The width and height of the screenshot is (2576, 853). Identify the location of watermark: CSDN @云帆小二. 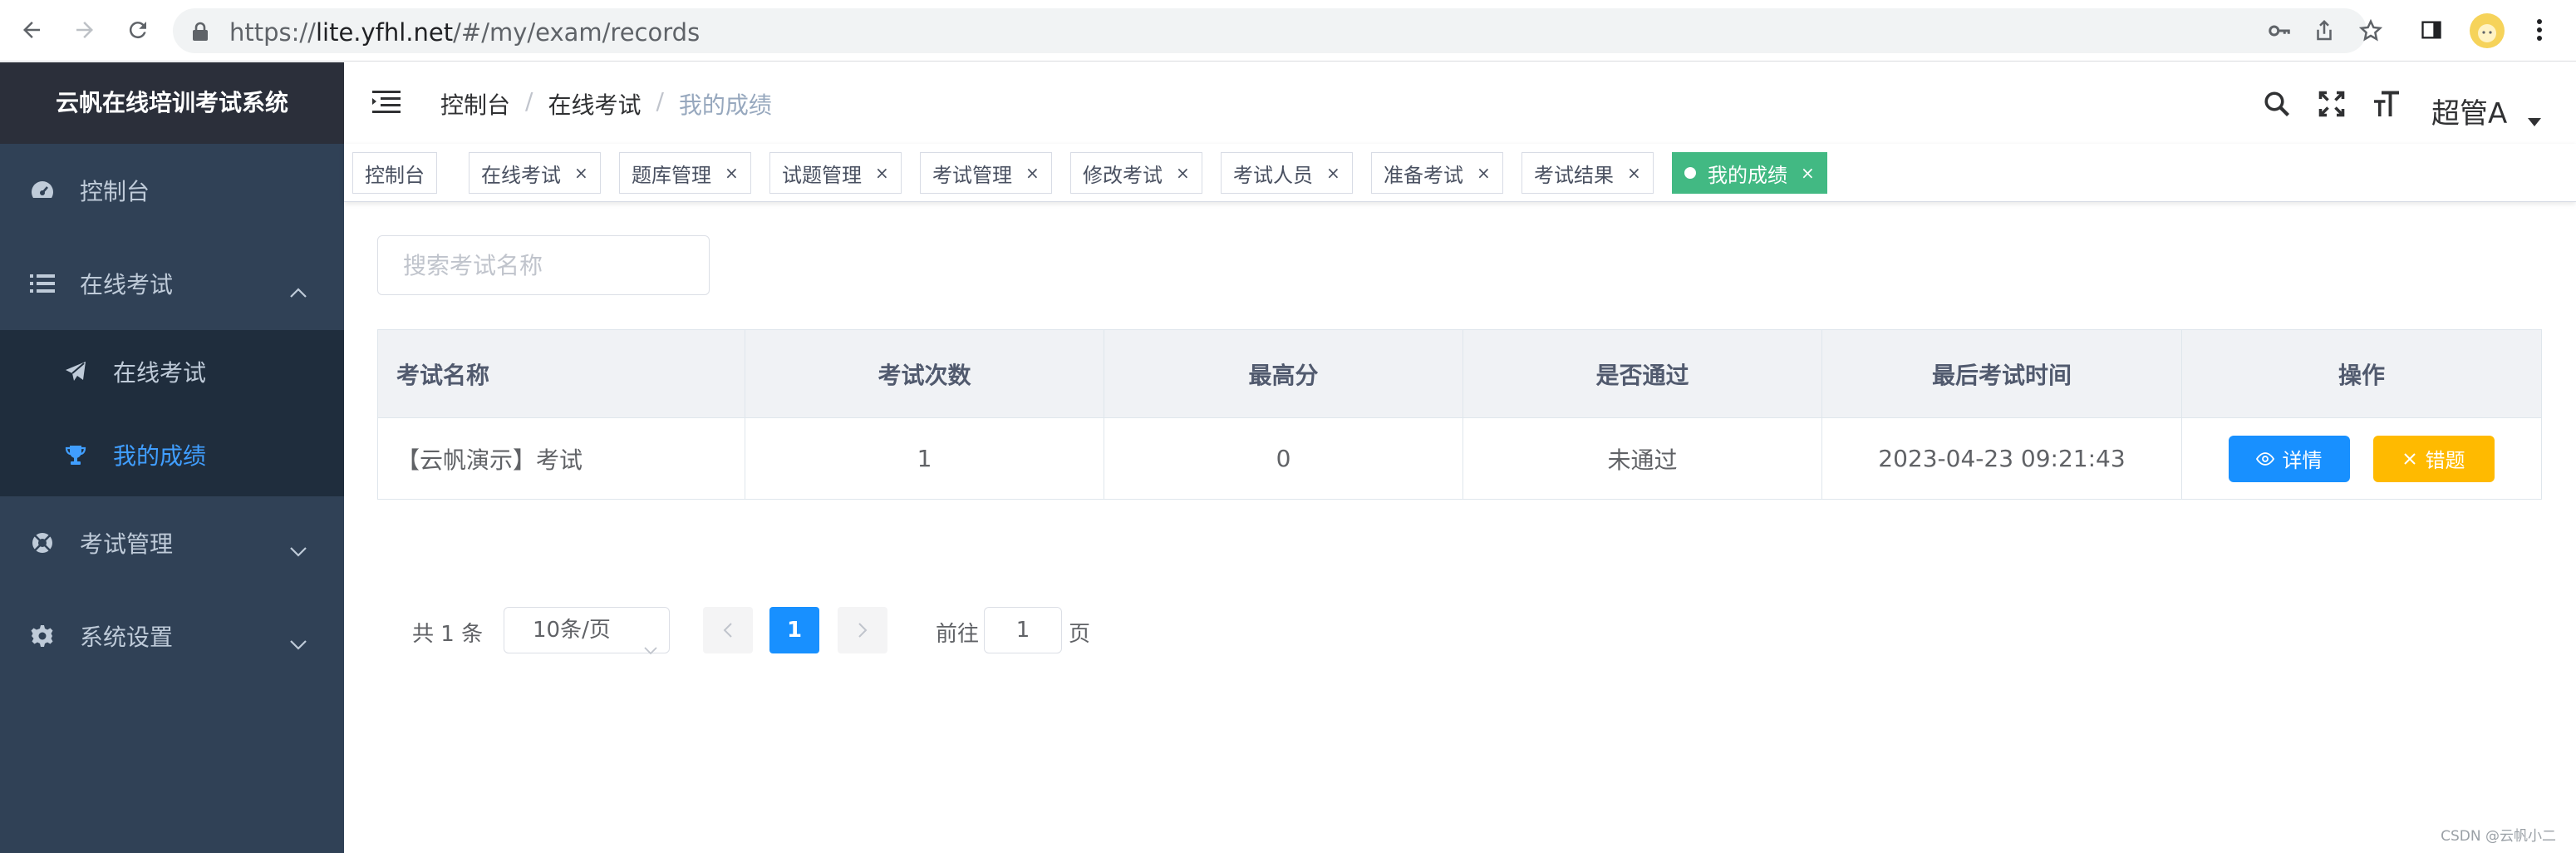
(2498, 836).